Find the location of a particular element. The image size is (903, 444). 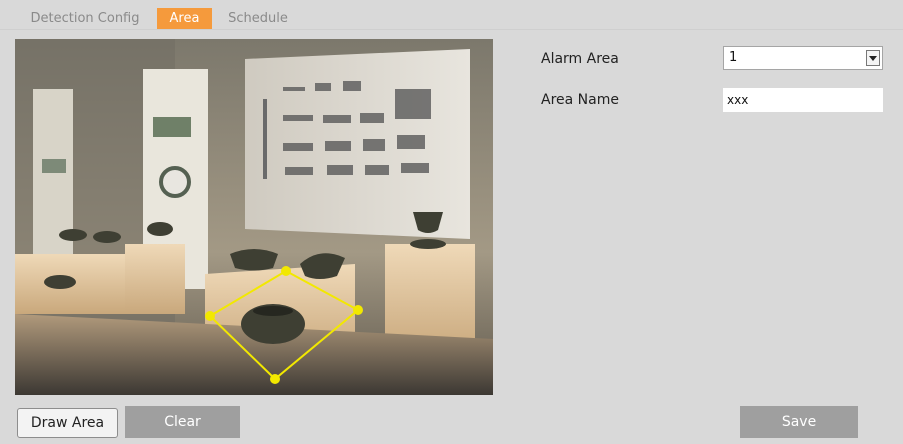

tab-detection-config: Detection Config is located at coordinates (85, 19).